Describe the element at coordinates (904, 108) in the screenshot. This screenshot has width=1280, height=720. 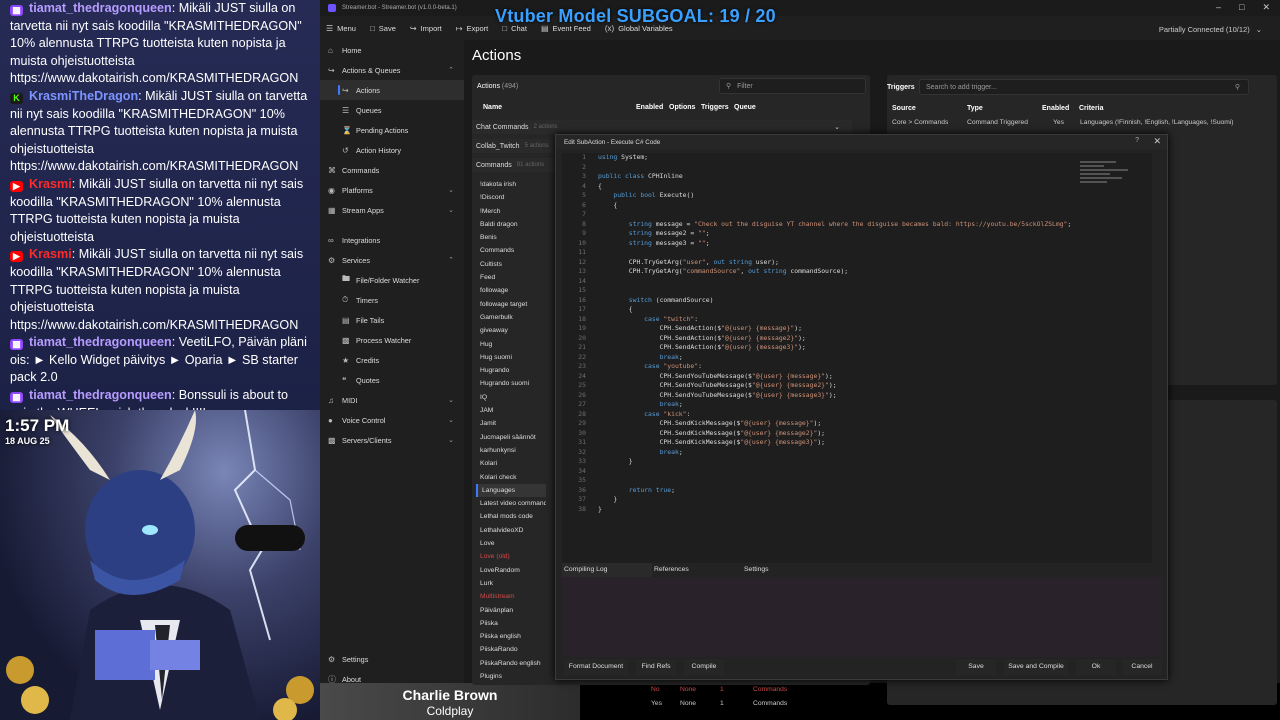
I see `col-source: Source` at that location.